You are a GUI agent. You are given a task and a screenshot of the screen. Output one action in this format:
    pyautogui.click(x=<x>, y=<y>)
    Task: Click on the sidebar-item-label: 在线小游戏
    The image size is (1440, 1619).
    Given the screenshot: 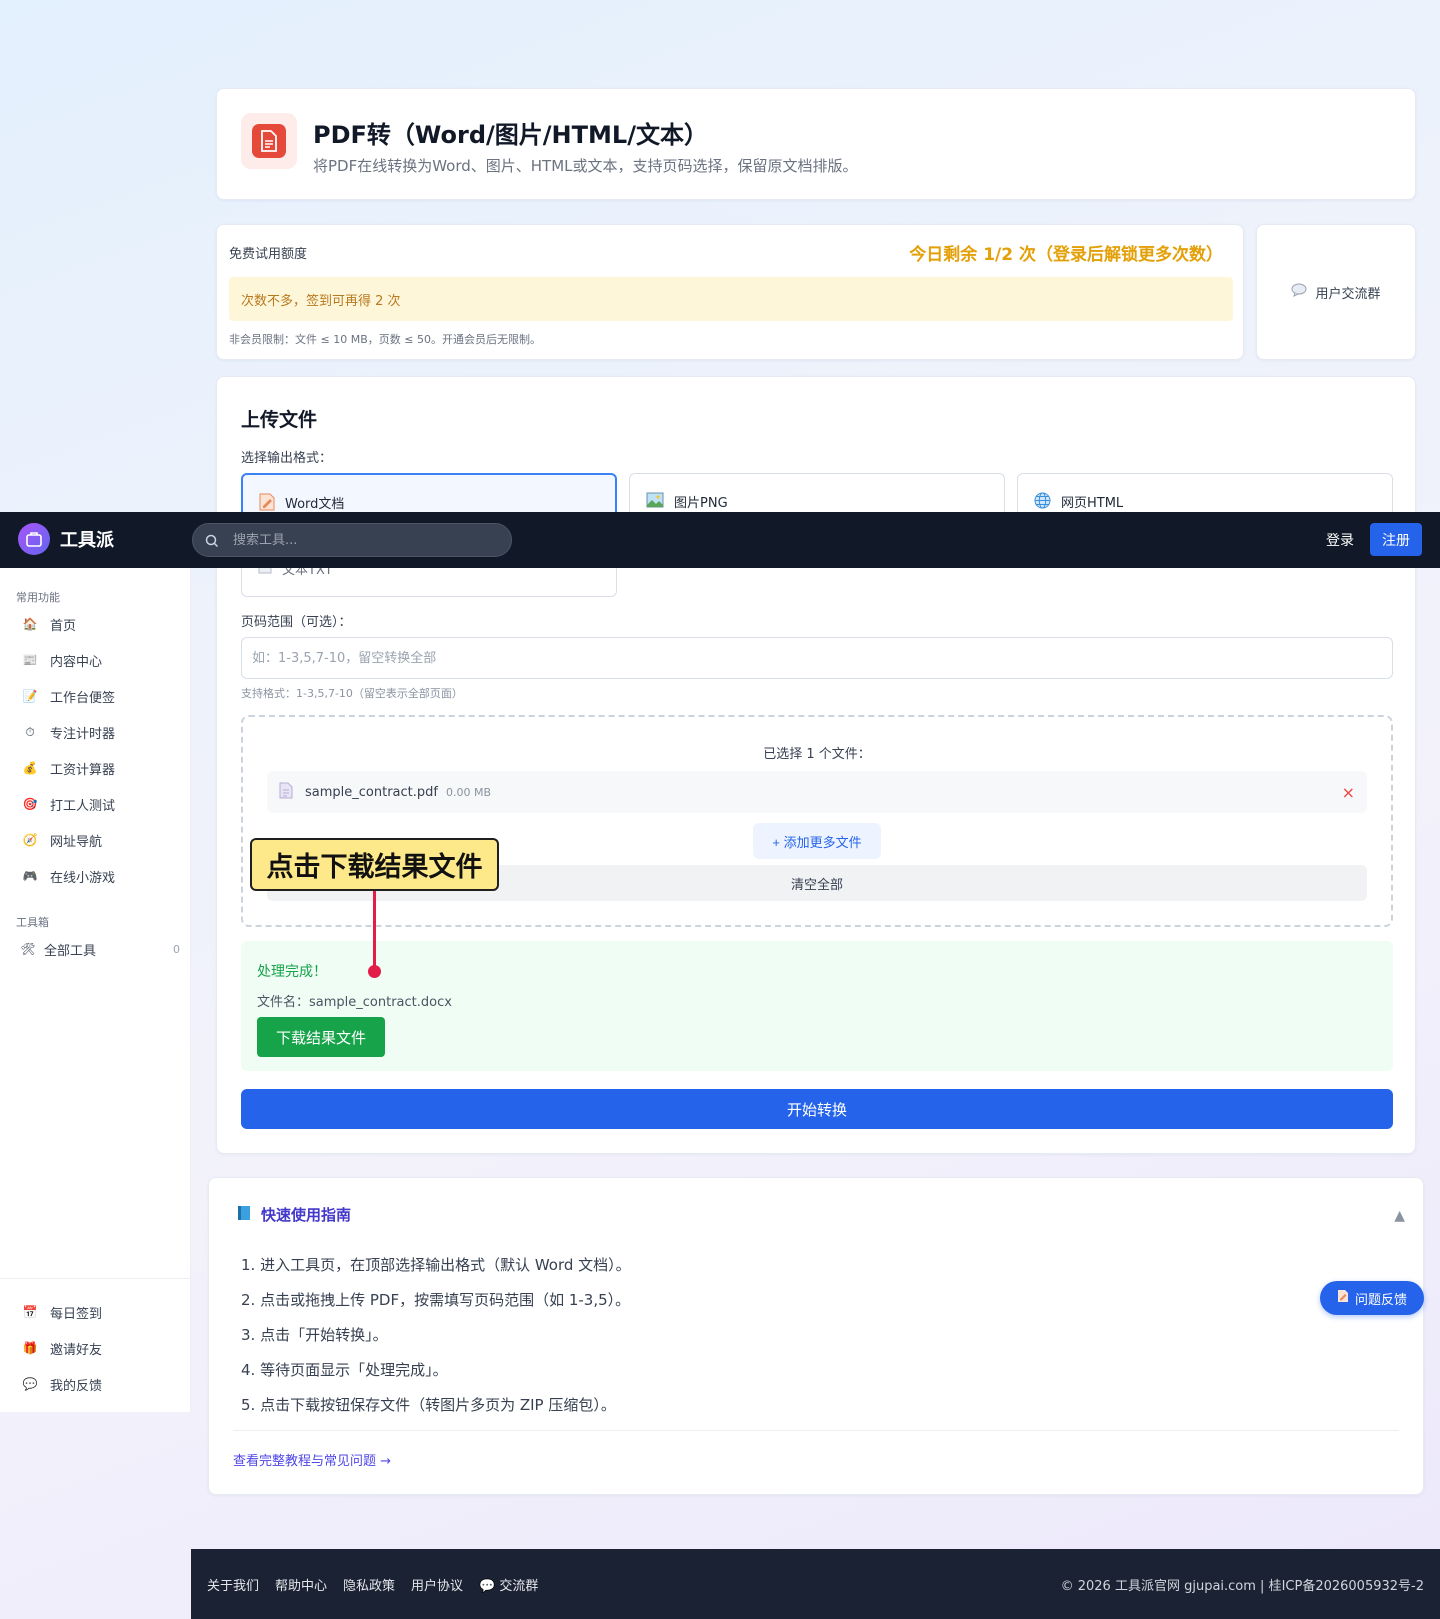 What is the action you would take?
    pyautogui.click(x=83, y=878)
    